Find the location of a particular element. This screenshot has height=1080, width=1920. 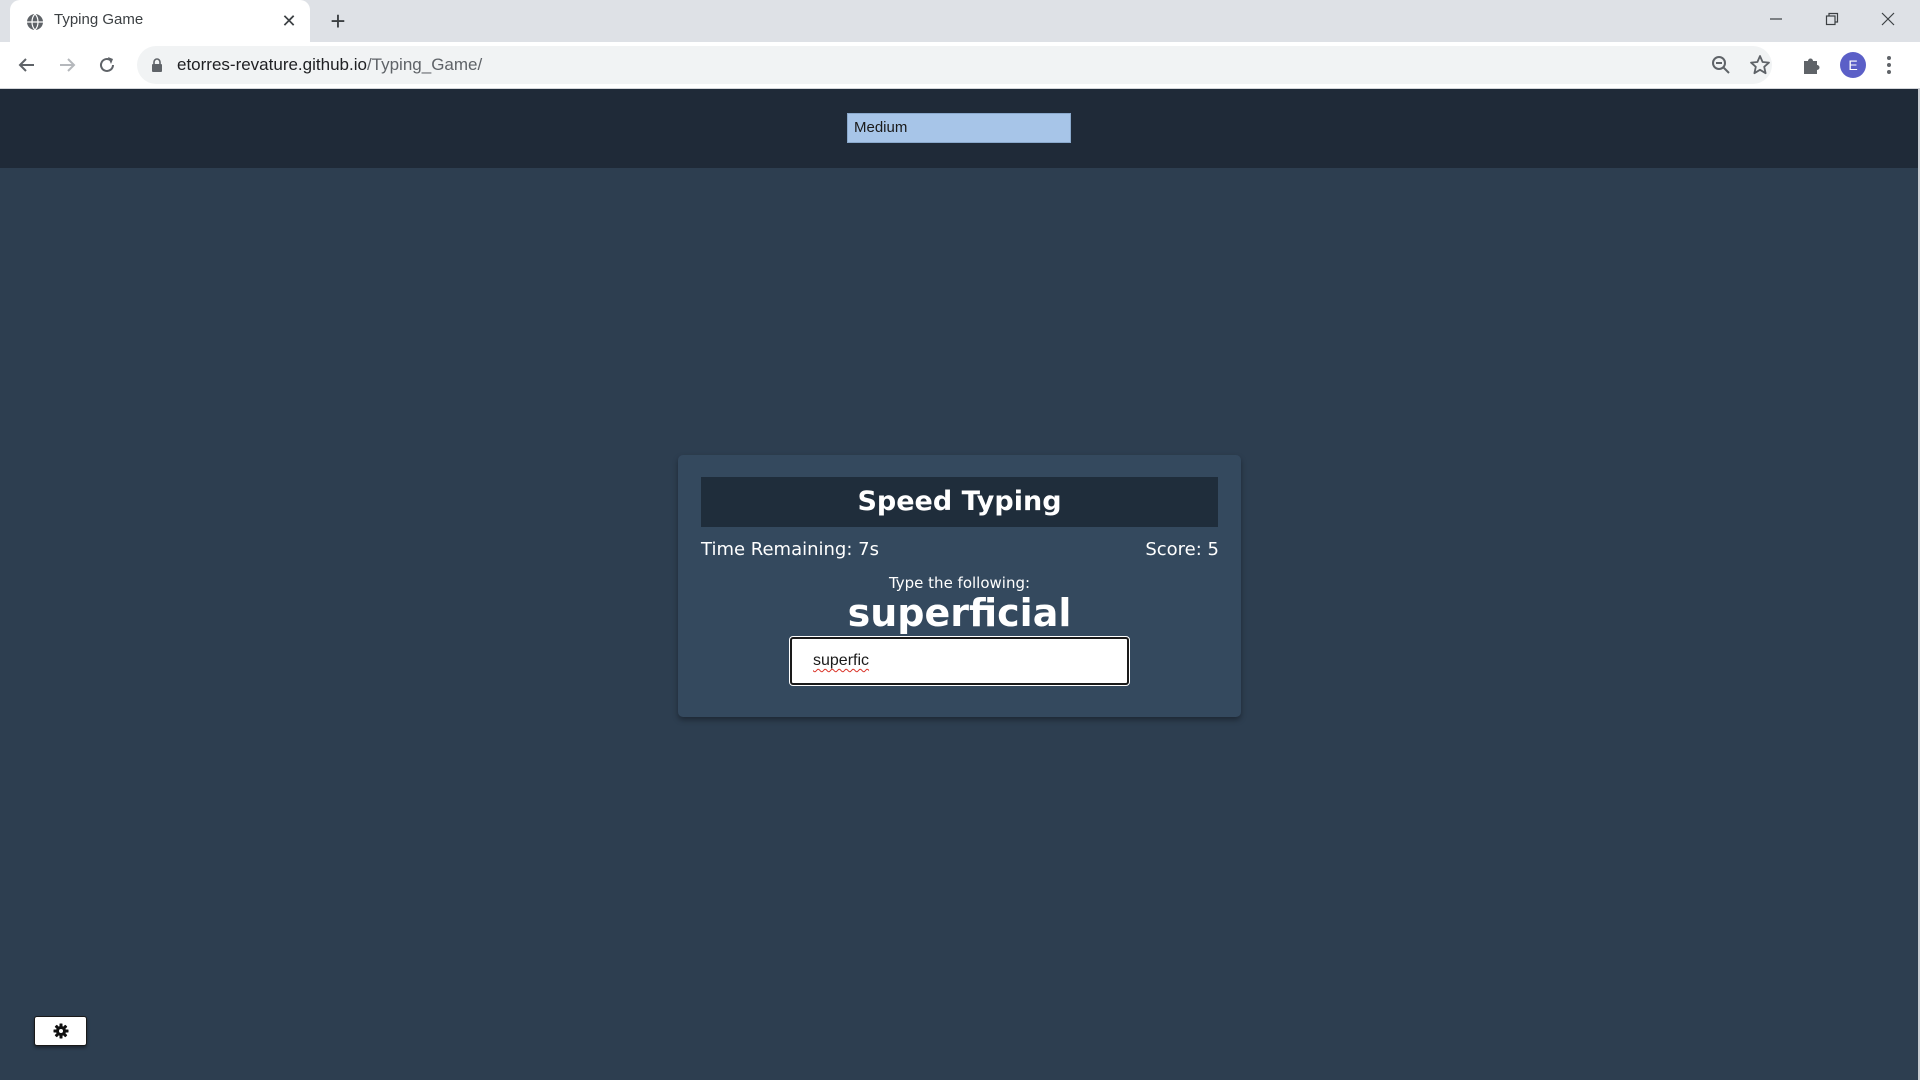

tab-title: Typing Game is located at coordinates (99, 19).